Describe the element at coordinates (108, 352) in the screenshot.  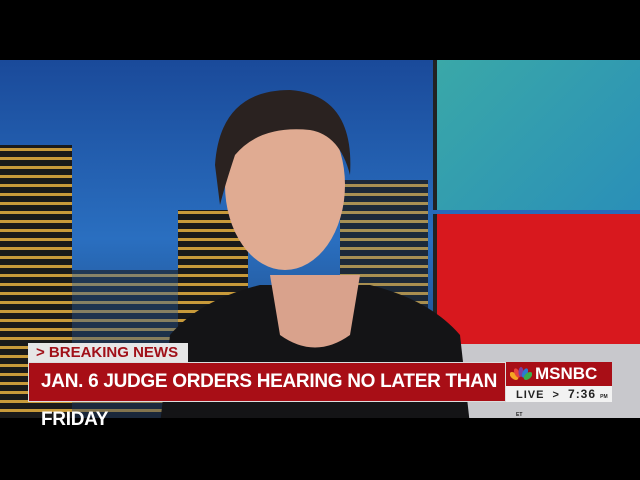
I see `breaking-news-label: > BREAKING NEWS` at that location.